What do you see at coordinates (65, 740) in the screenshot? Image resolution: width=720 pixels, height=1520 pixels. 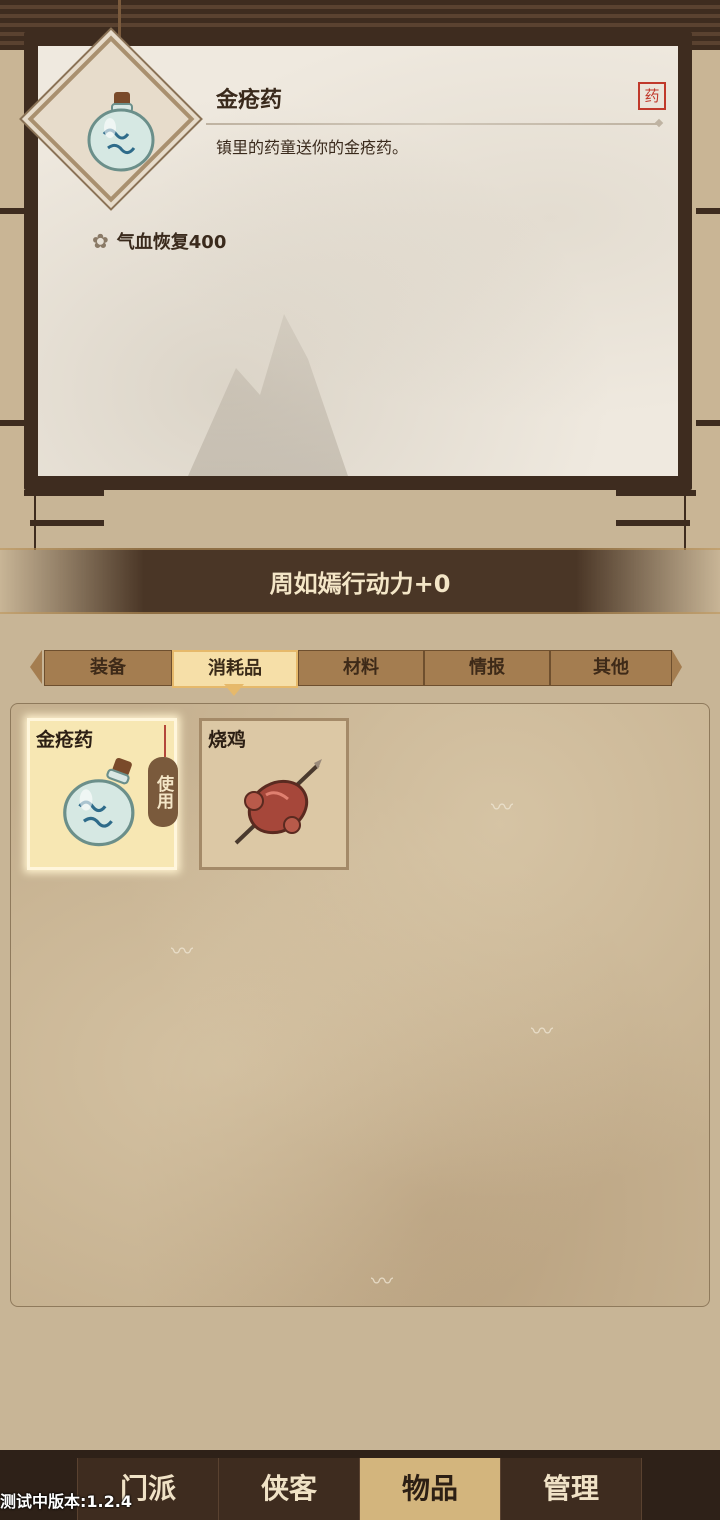 I see `slot-item-name: 金疮药` at bounding box center [65, 740].